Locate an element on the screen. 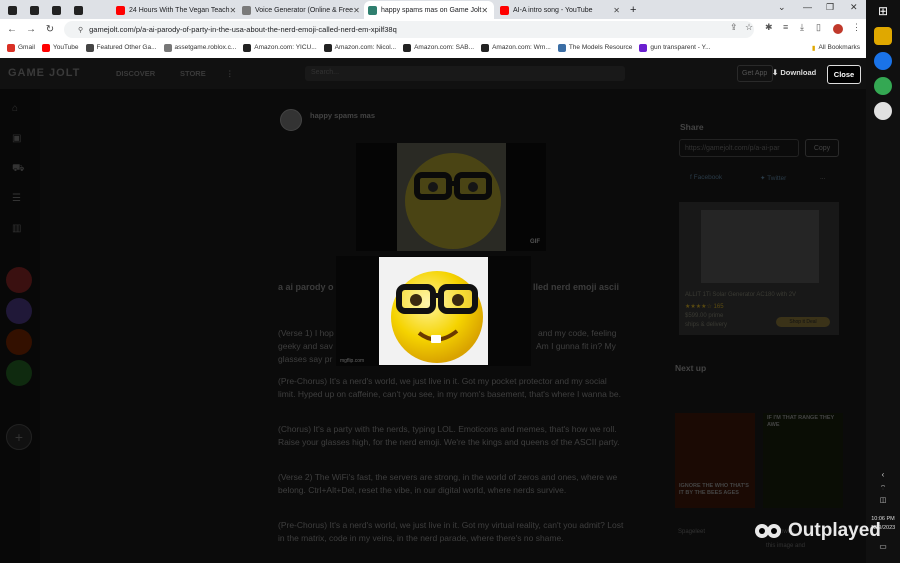 The height and width of the screenshot is (563, 900). outplayed-watermark: Outplayed is located at coordinates (817, 531).